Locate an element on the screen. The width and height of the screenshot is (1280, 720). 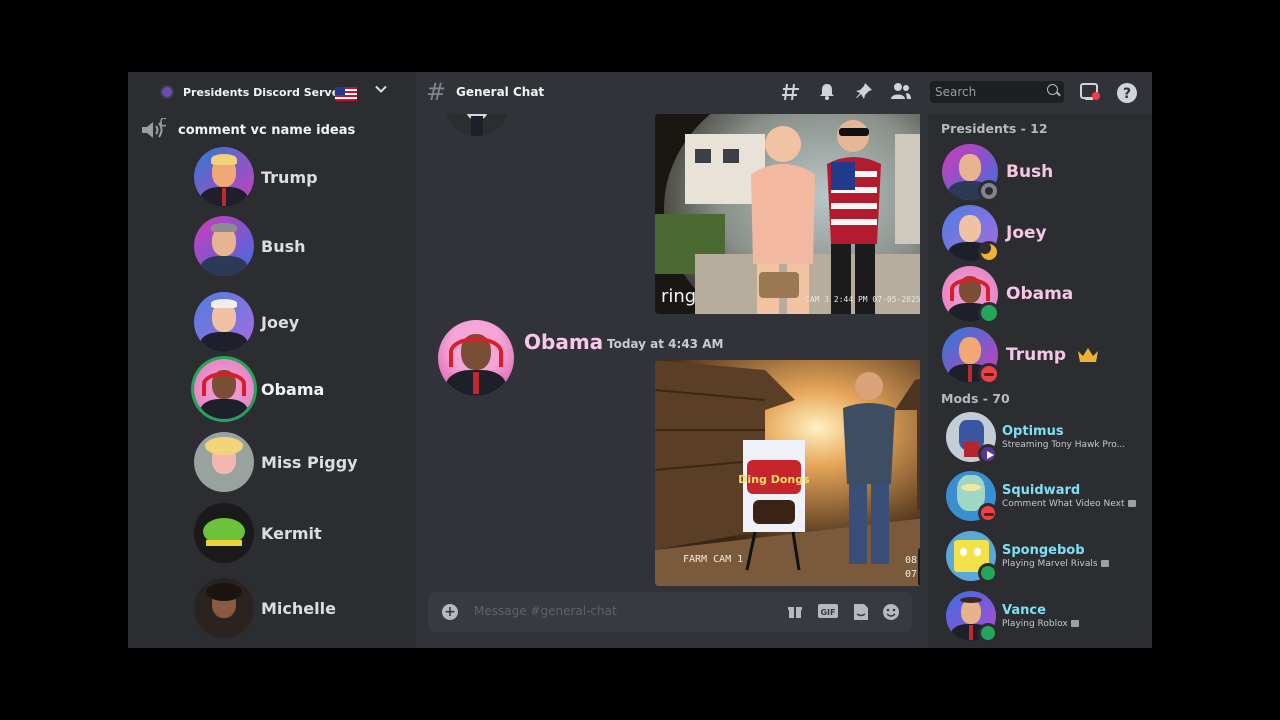
server-icon is located at coordinates (167, 92).